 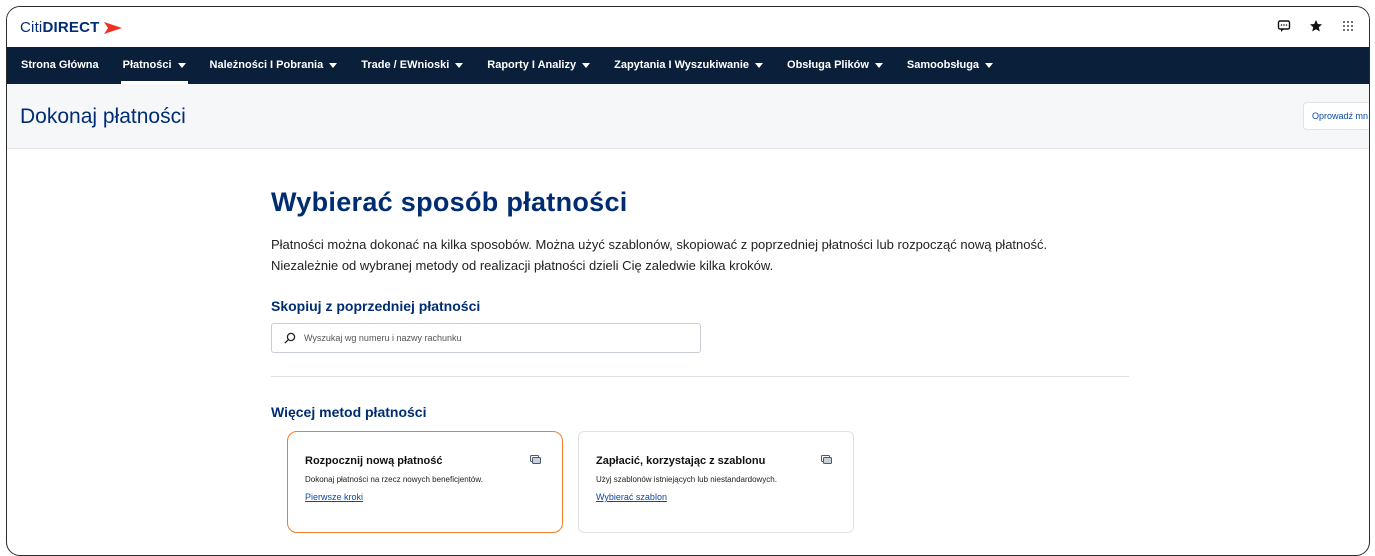 I want to click on section-divider, so click(x=700, y=376).